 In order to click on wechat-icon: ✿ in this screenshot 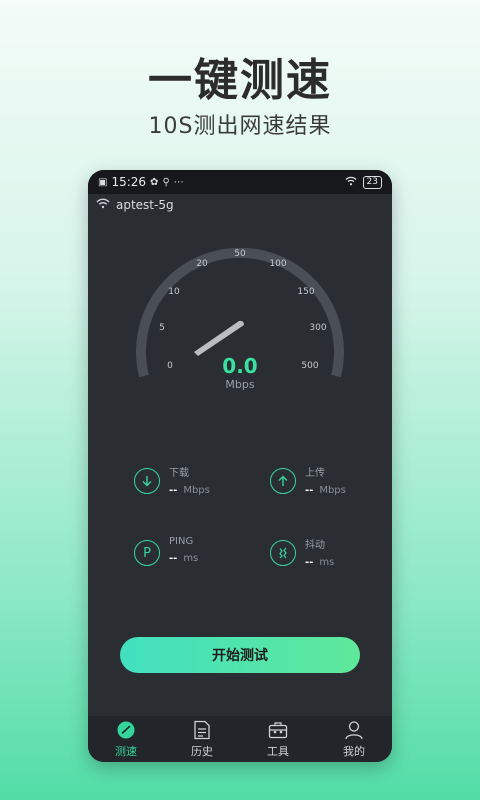, I will do `click(154, 182)`.